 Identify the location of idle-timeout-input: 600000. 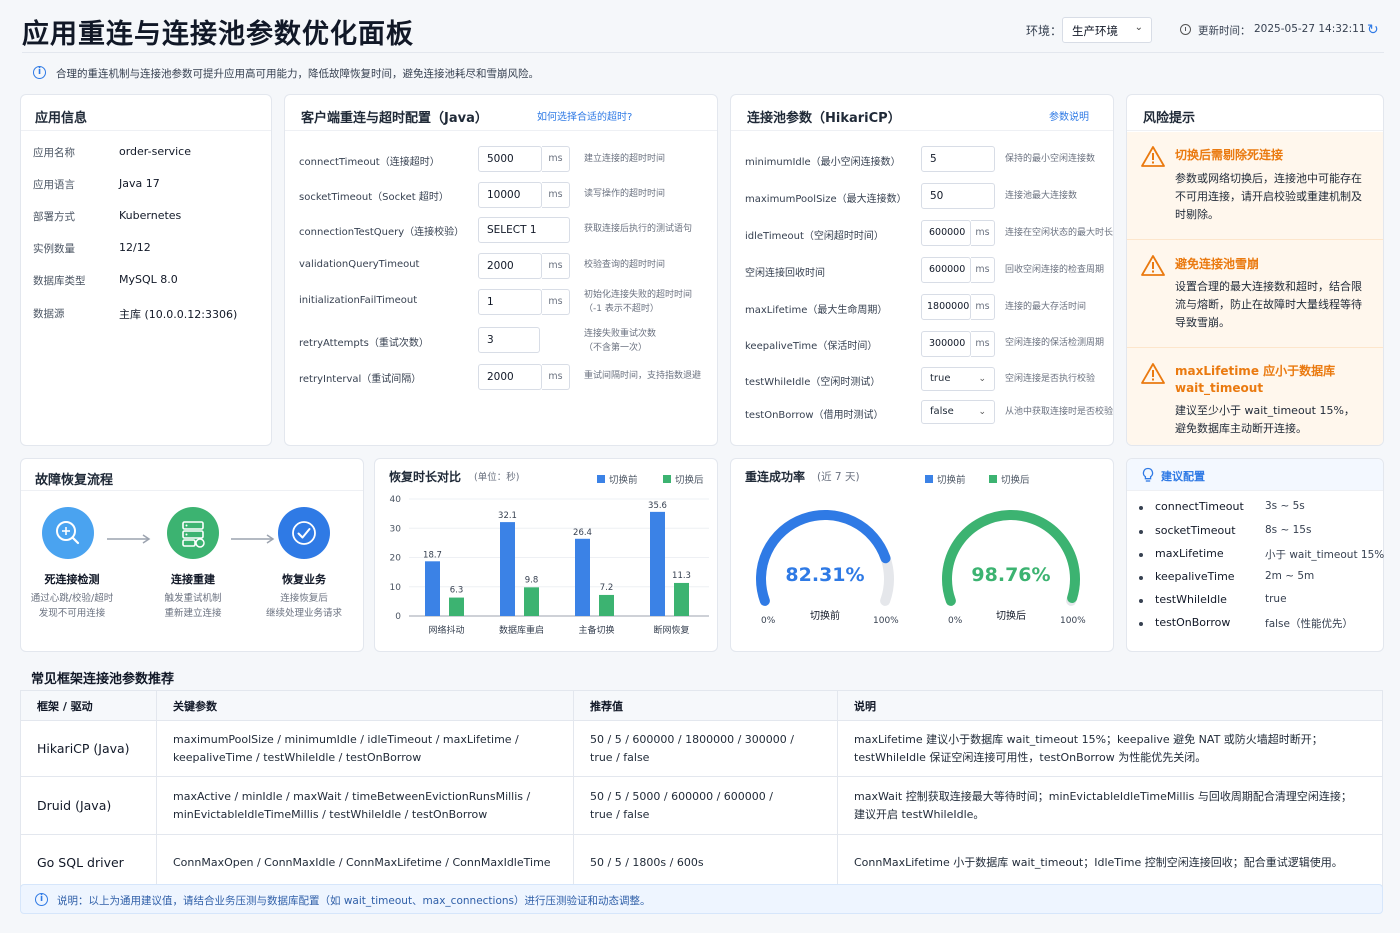
(946, 233).